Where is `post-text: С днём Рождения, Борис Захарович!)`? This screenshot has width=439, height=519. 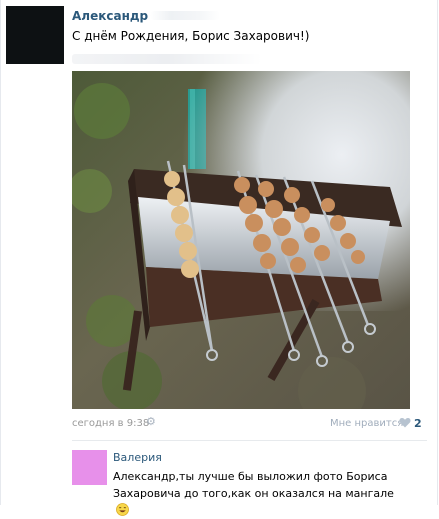 post-text: С днём Рождения, Борис Захарович!) is located at coordinates (191, 36).